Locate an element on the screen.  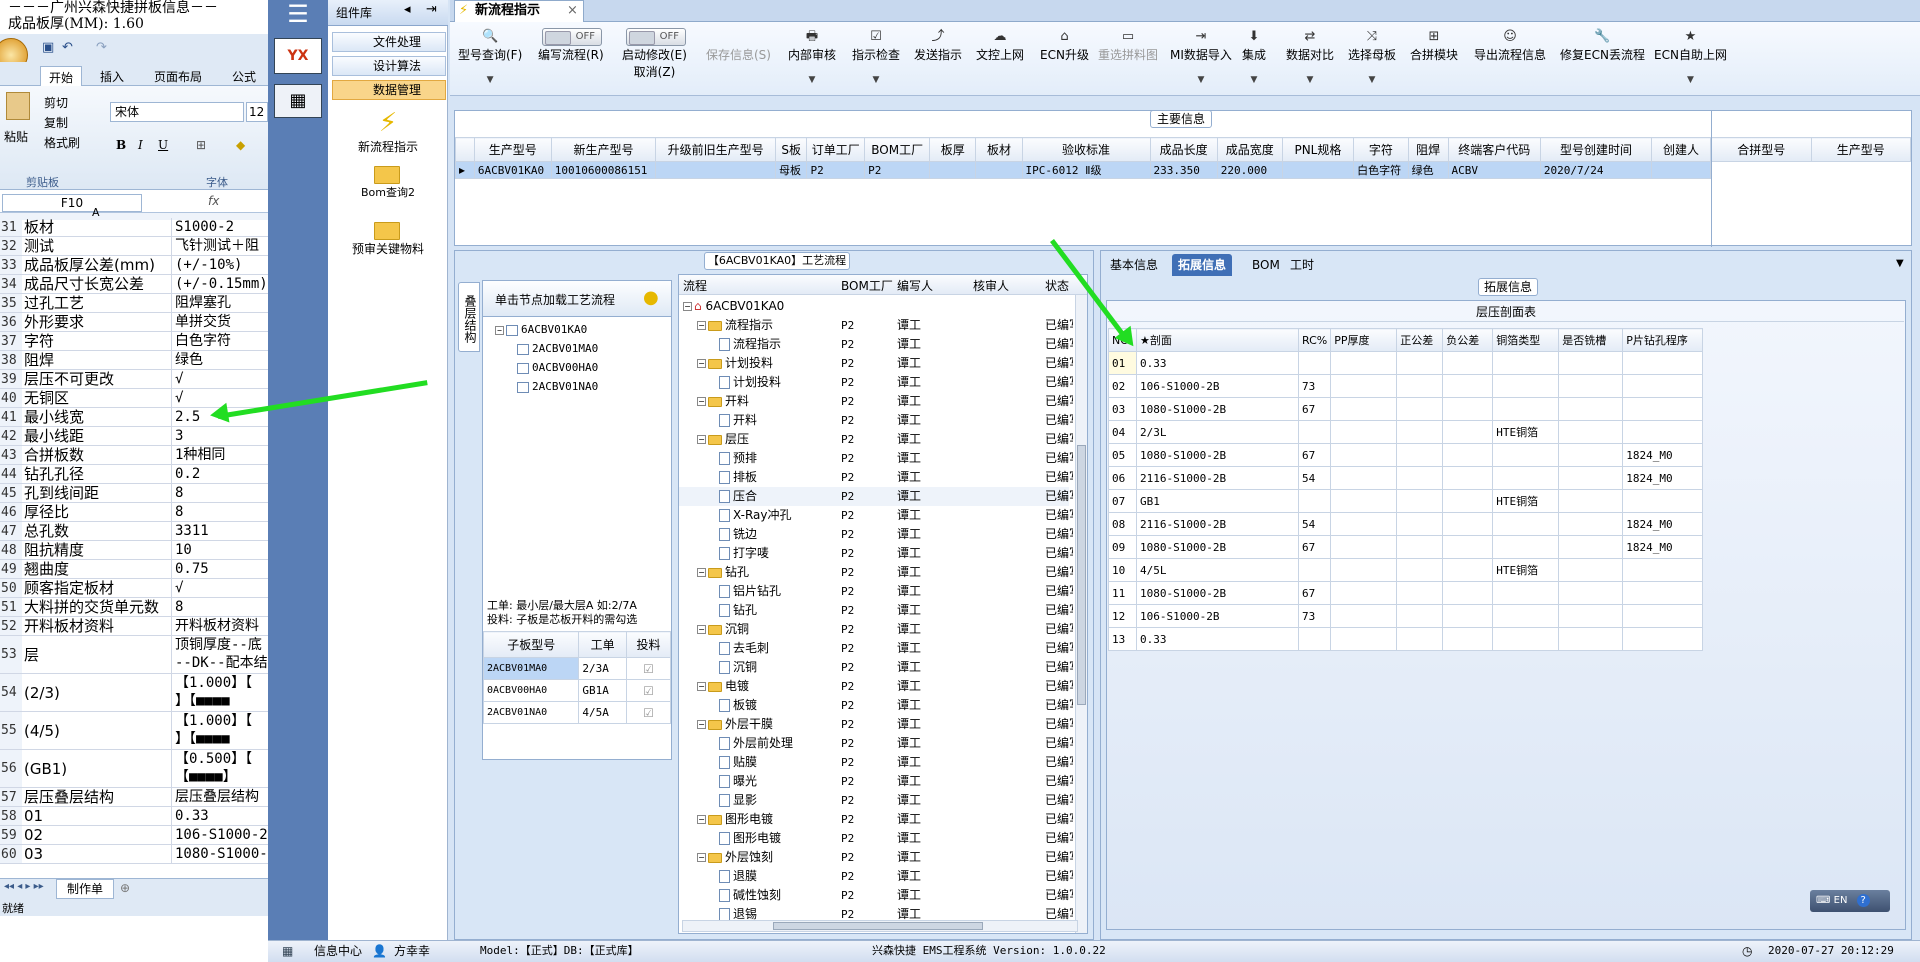
tree-row: 贴膜 P2 谭工 已编写 is located at coordinates (876, 762).